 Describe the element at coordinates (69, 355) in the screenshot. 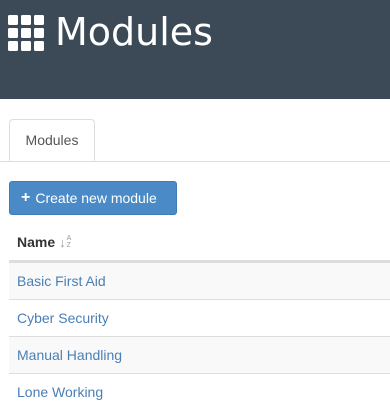

I see `module-link: Manual Handling` at that location.